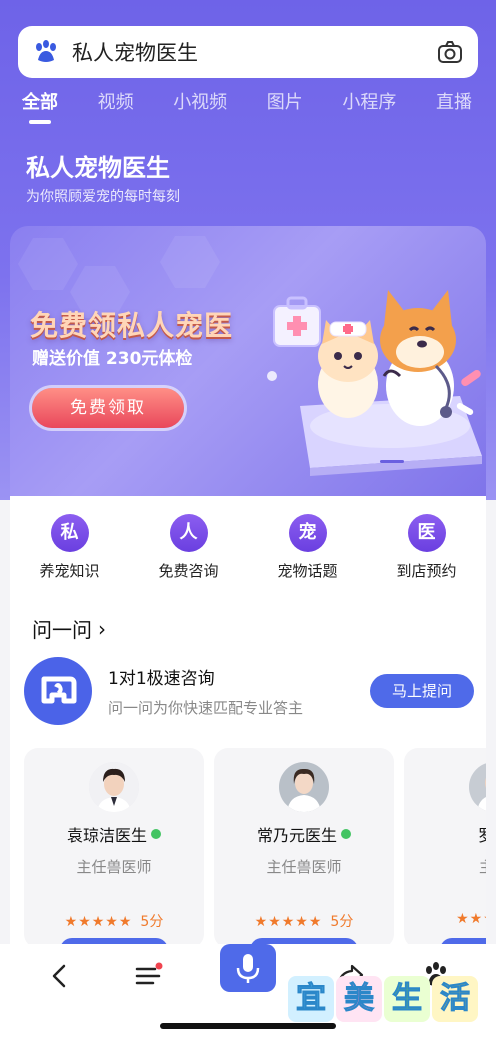  I want to click on quick-link-pet-topics: 宠 宠物话题, so click(308, 547).